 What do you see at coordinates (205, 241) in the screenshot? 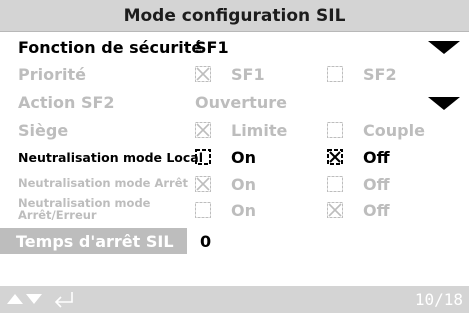
I see `temps-value: 0` at bounding box center [205, 241].